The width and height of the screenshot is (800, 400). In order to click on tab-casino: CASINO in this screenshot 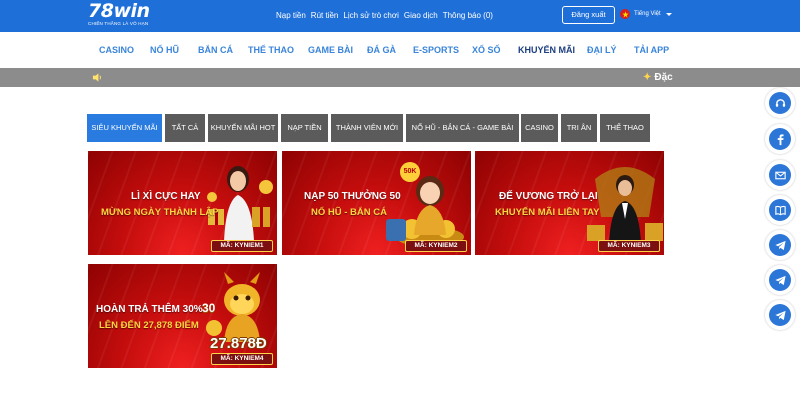, I will do `click(539, 128)`.